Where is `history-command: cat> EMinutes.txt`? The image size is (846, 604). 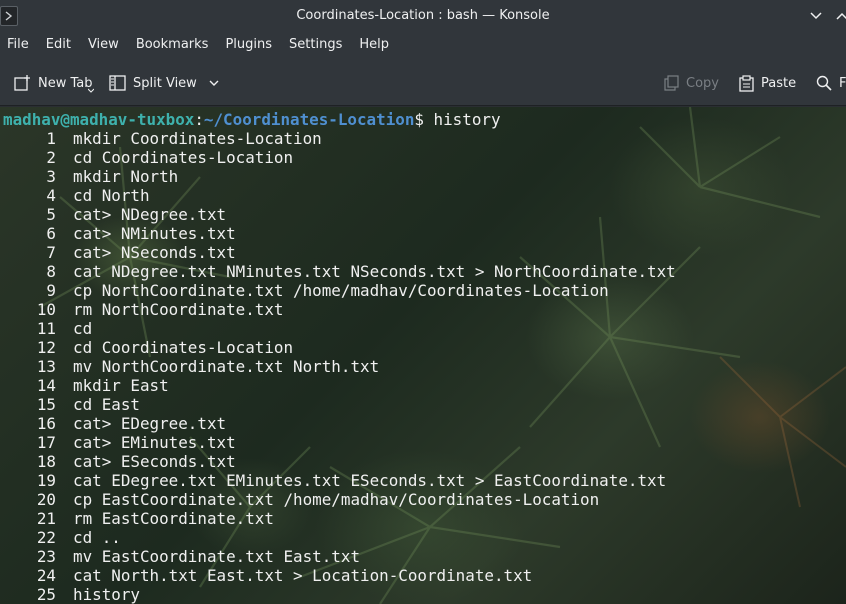
history-command: cat> EMinutes.txt is located at coordinates (154, 442).